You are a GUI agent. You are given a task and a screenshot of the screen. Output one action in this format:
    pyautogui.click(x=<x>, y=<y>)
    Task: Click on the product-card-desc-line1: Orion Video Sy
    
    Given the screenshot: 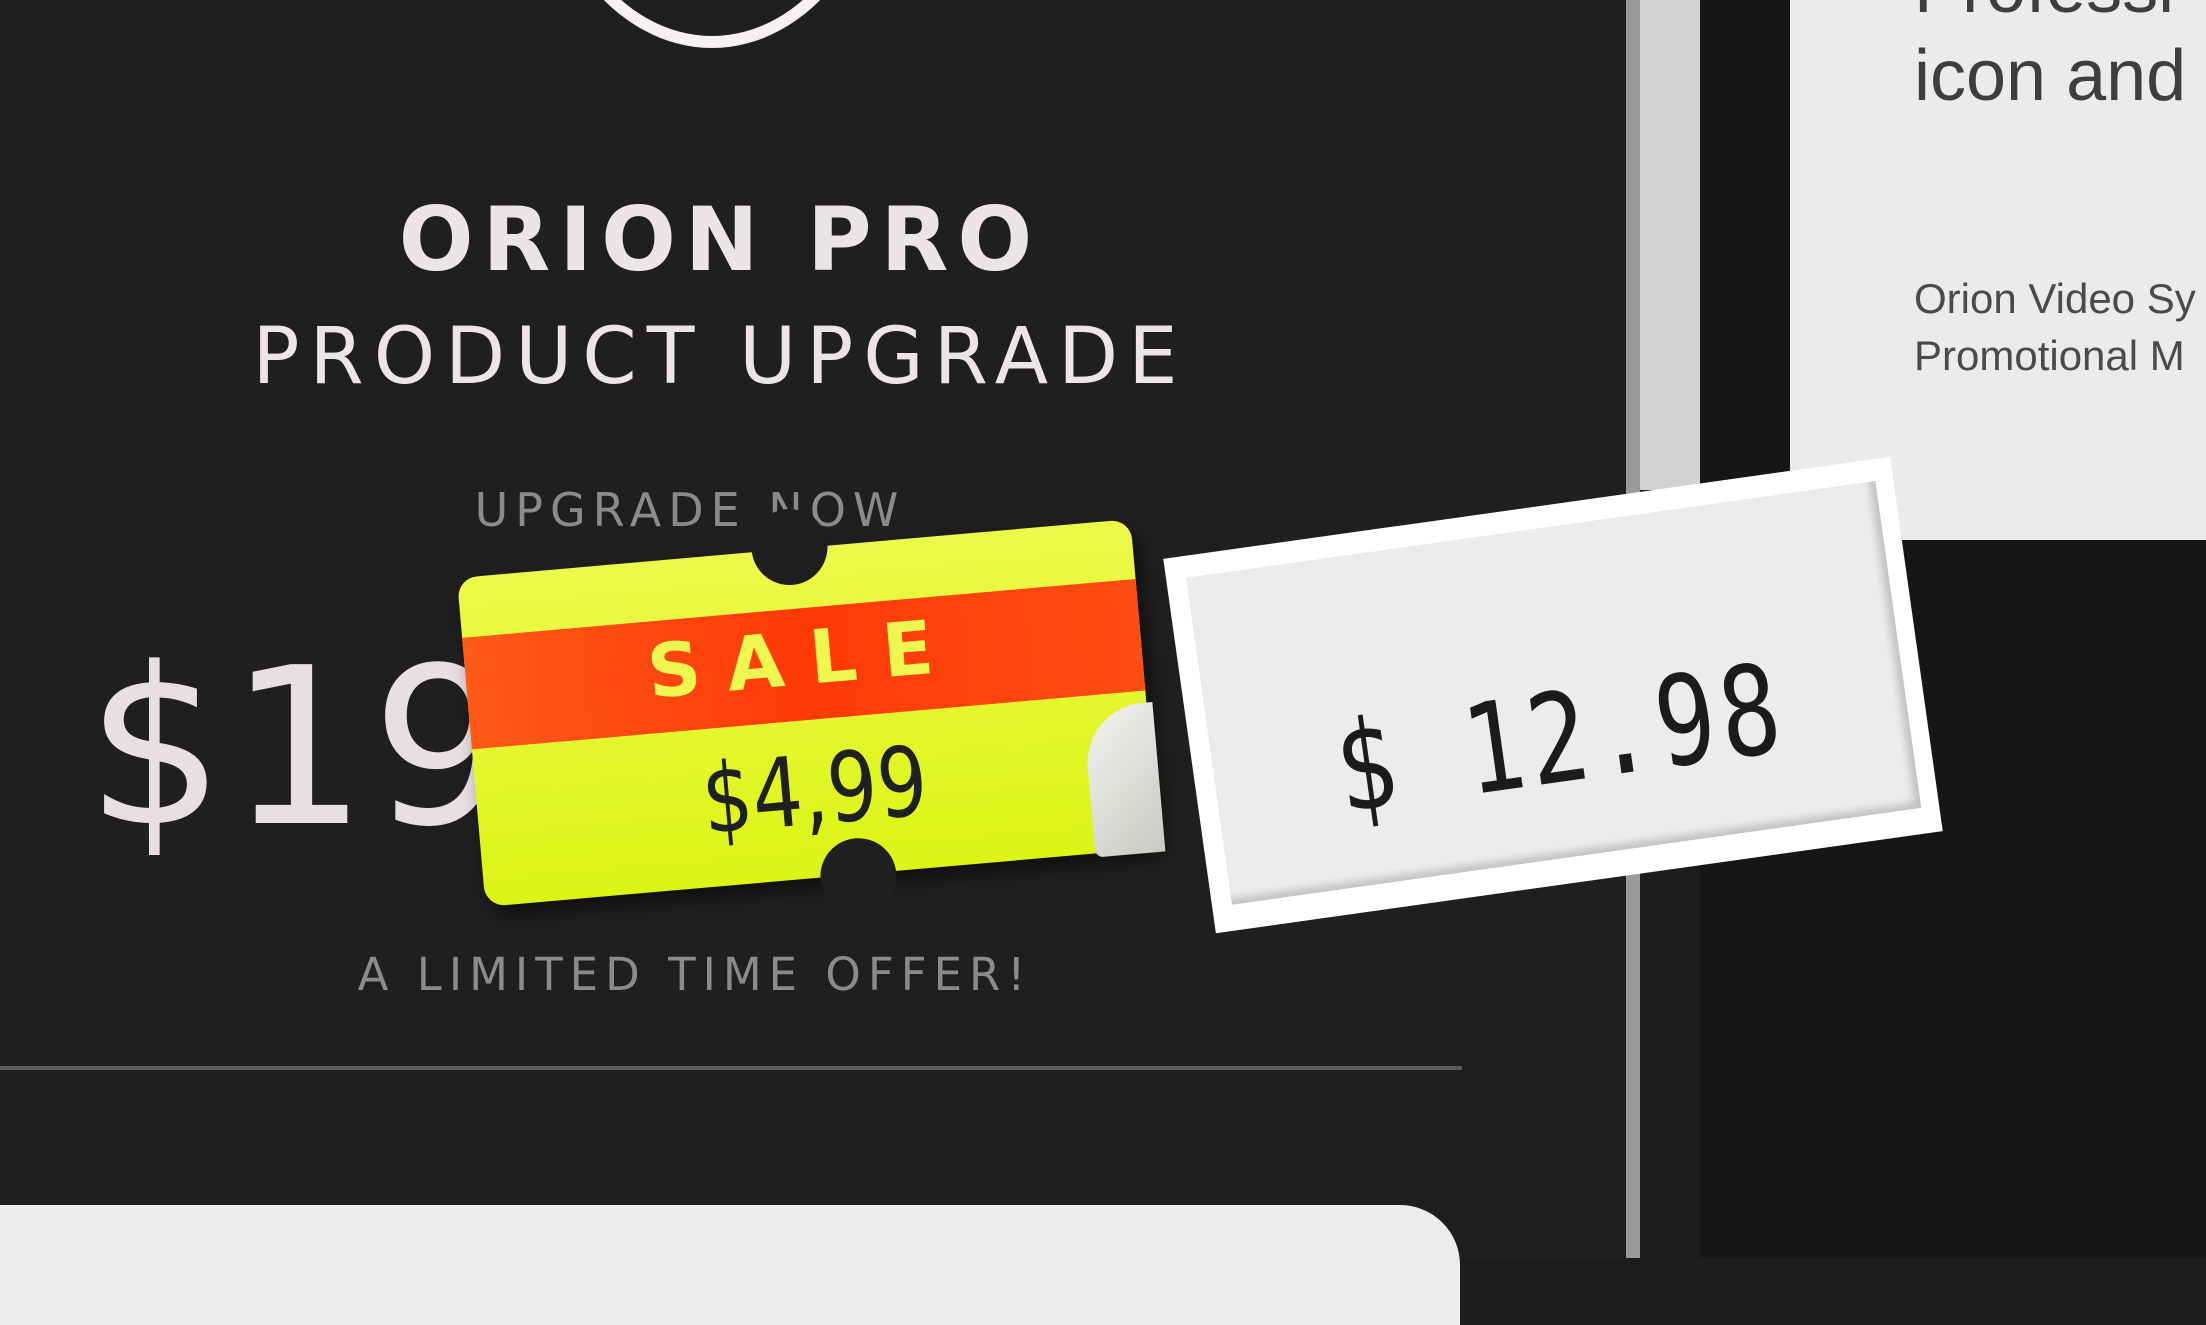 What is the action you would take?
    pyautogui.click(x=2055, y=298)
    